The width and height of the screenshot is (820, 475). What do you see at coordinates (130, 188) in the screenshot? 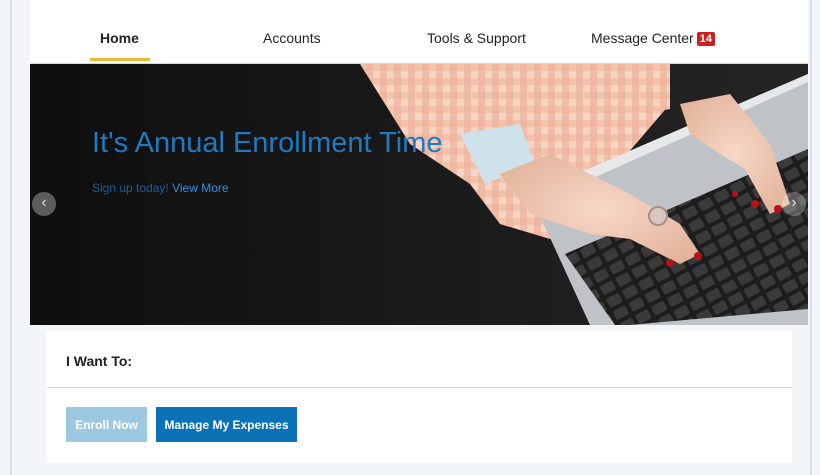
I see `hero-subtitle-text: Sign up today!` at bounding box center [130, 188].